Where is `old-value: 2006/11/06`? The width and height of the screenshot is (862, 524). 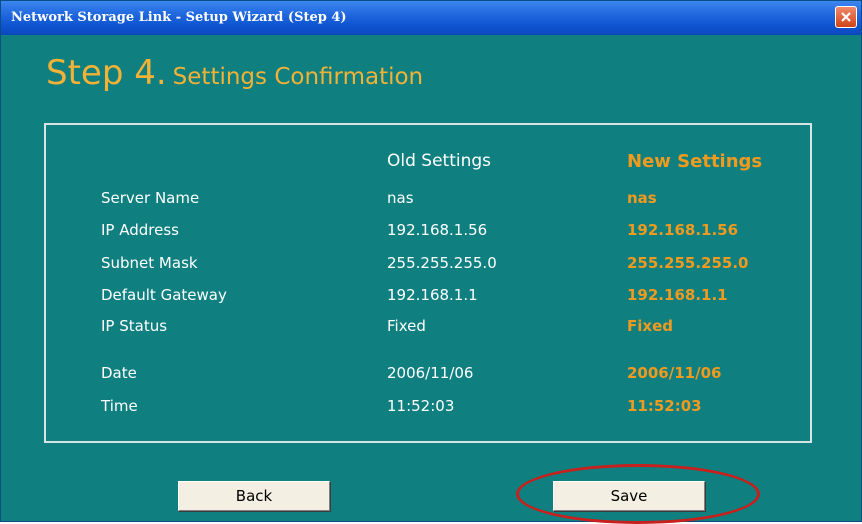
old-value: 2006/11/06 is located at coordinates (430, 373).